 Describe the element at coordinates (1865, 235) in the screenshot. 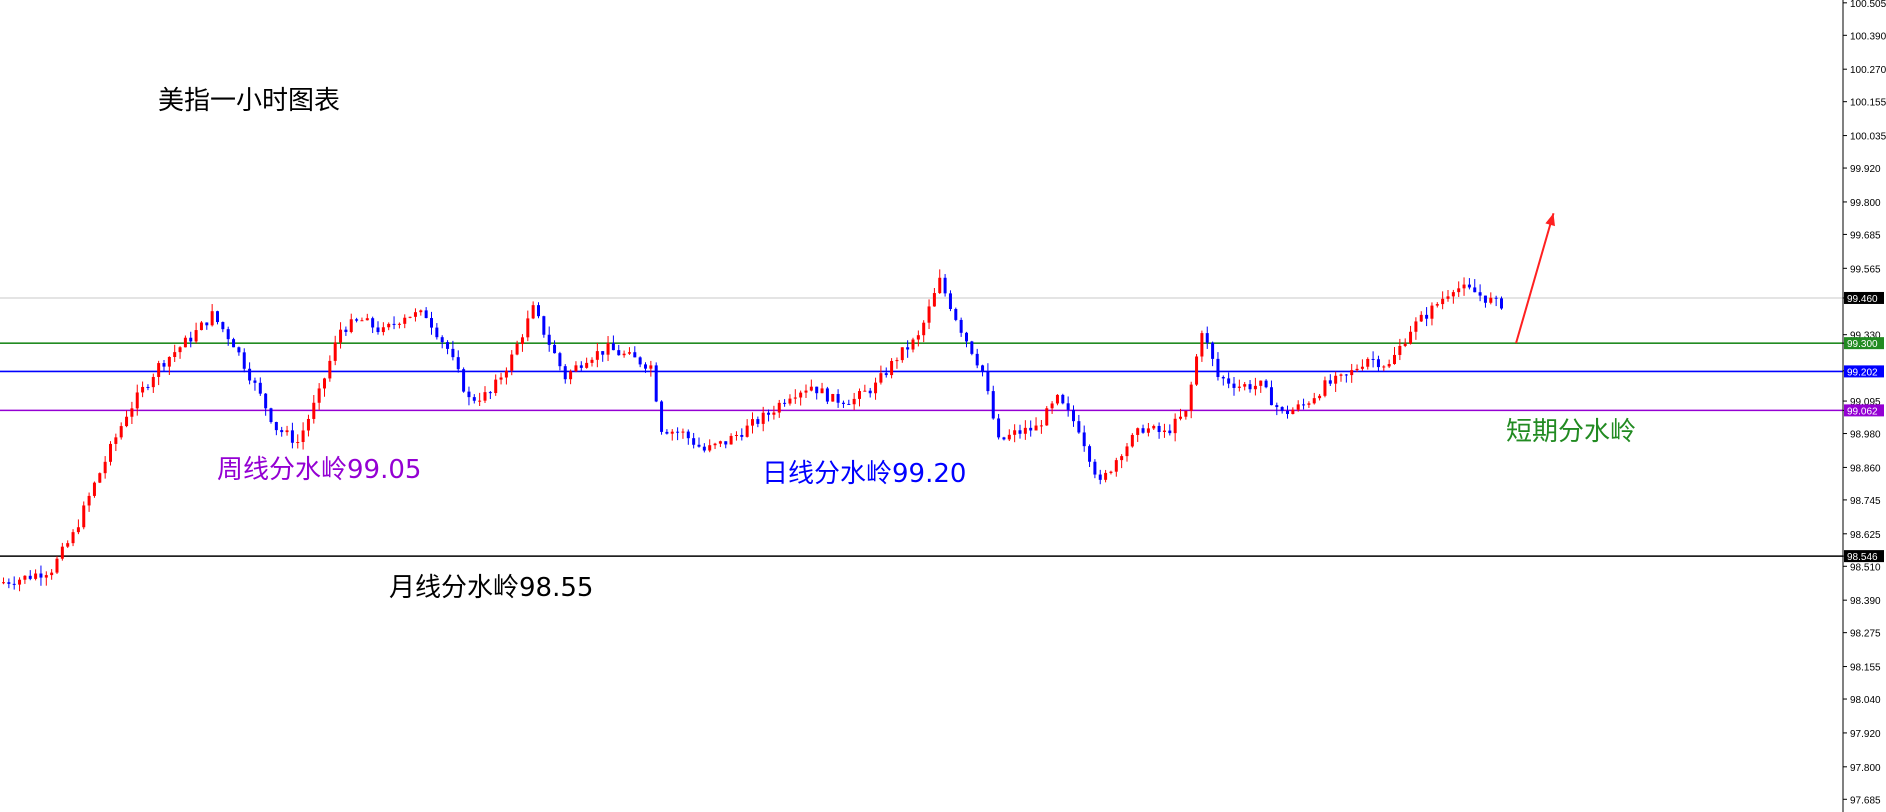

I see `price-tick-label: 99.685` at that location.